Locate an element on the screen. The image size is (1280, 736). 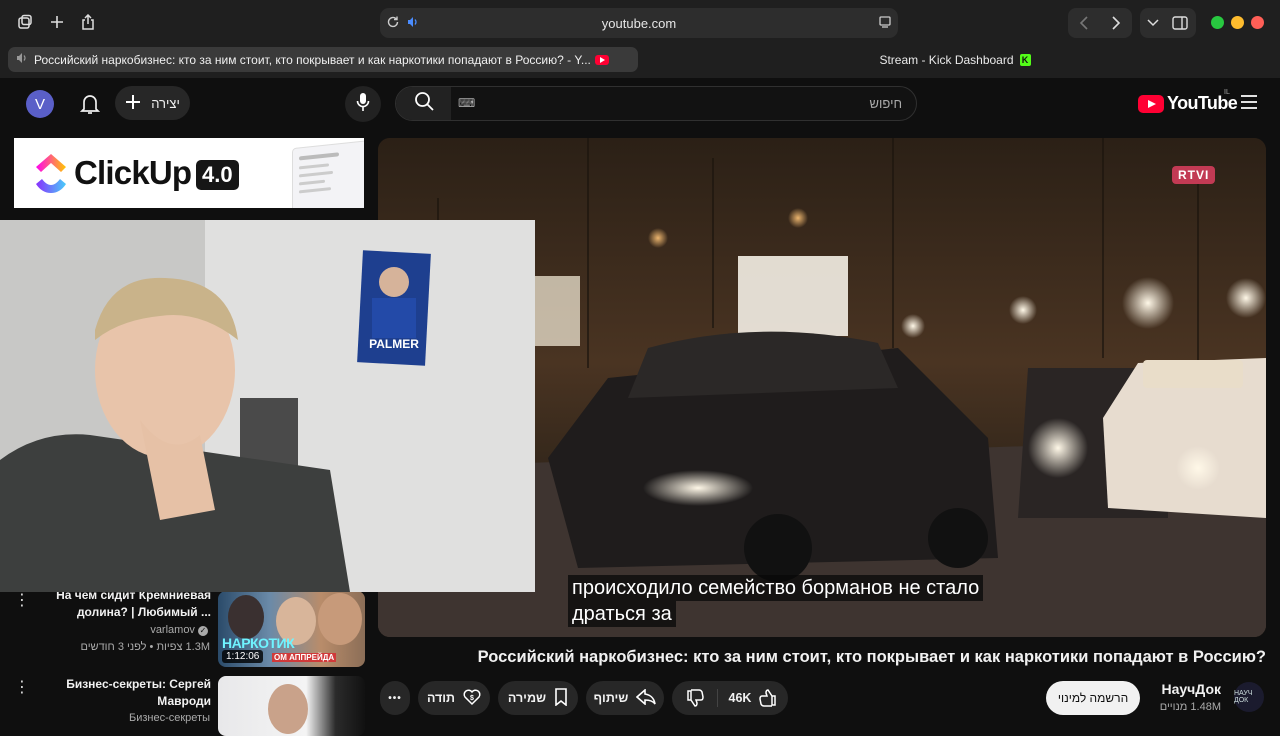
history-nav is located at coordinates (1100, 23).